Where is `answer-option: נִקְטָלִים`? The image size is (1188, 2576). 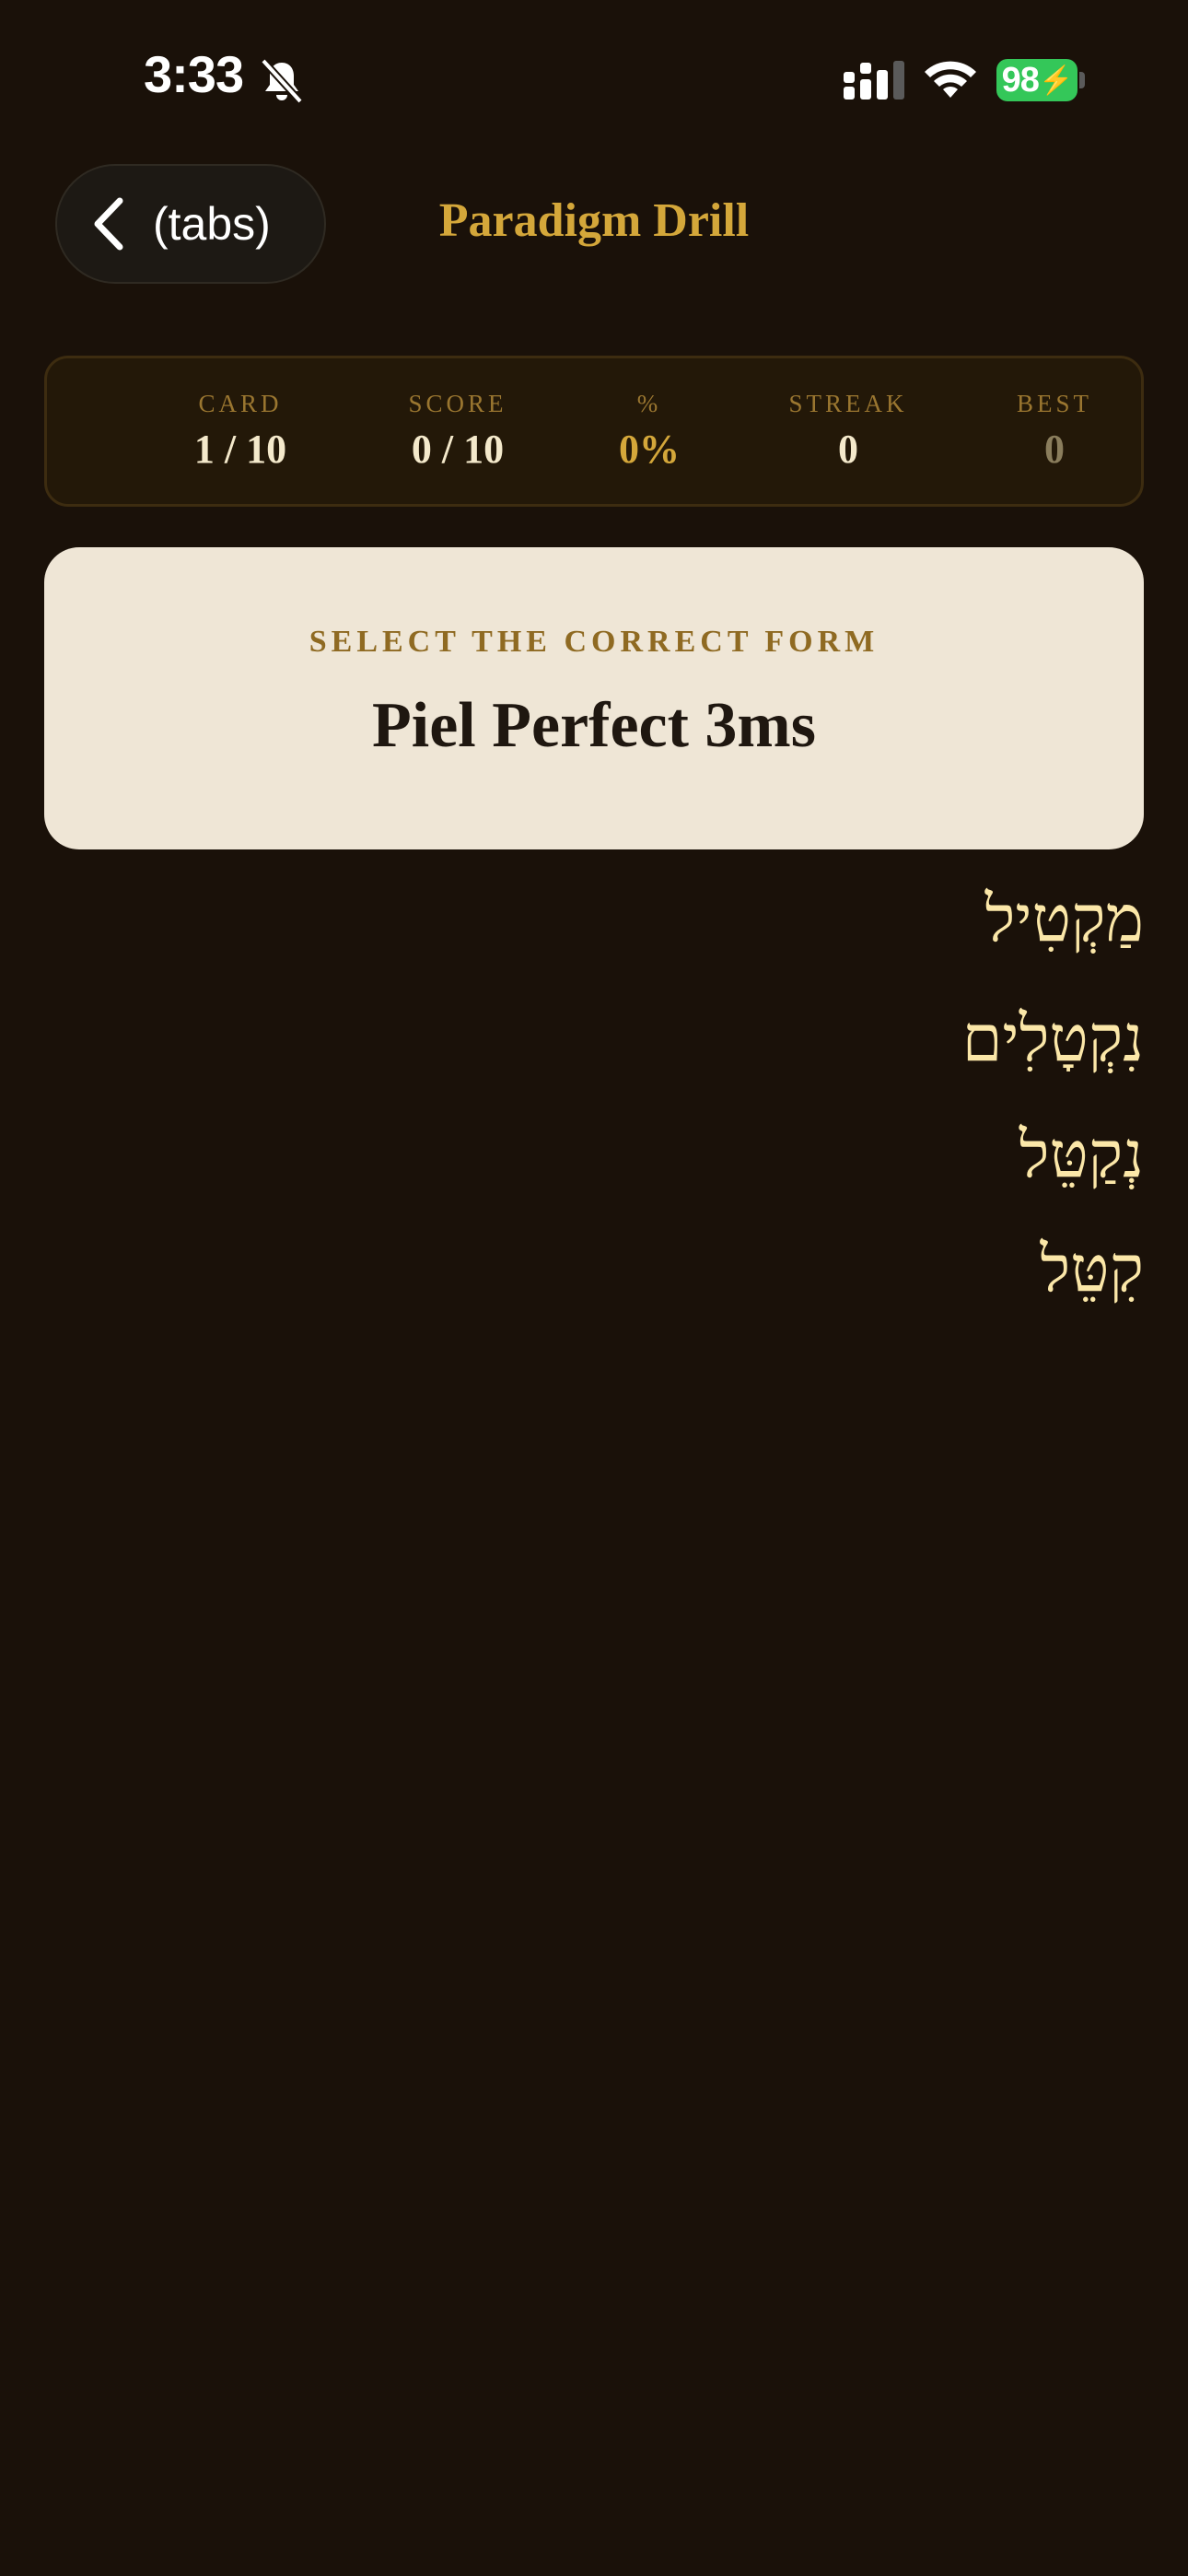
answer-option: נִקְטָלִים is located at coordinates (867, 1051).